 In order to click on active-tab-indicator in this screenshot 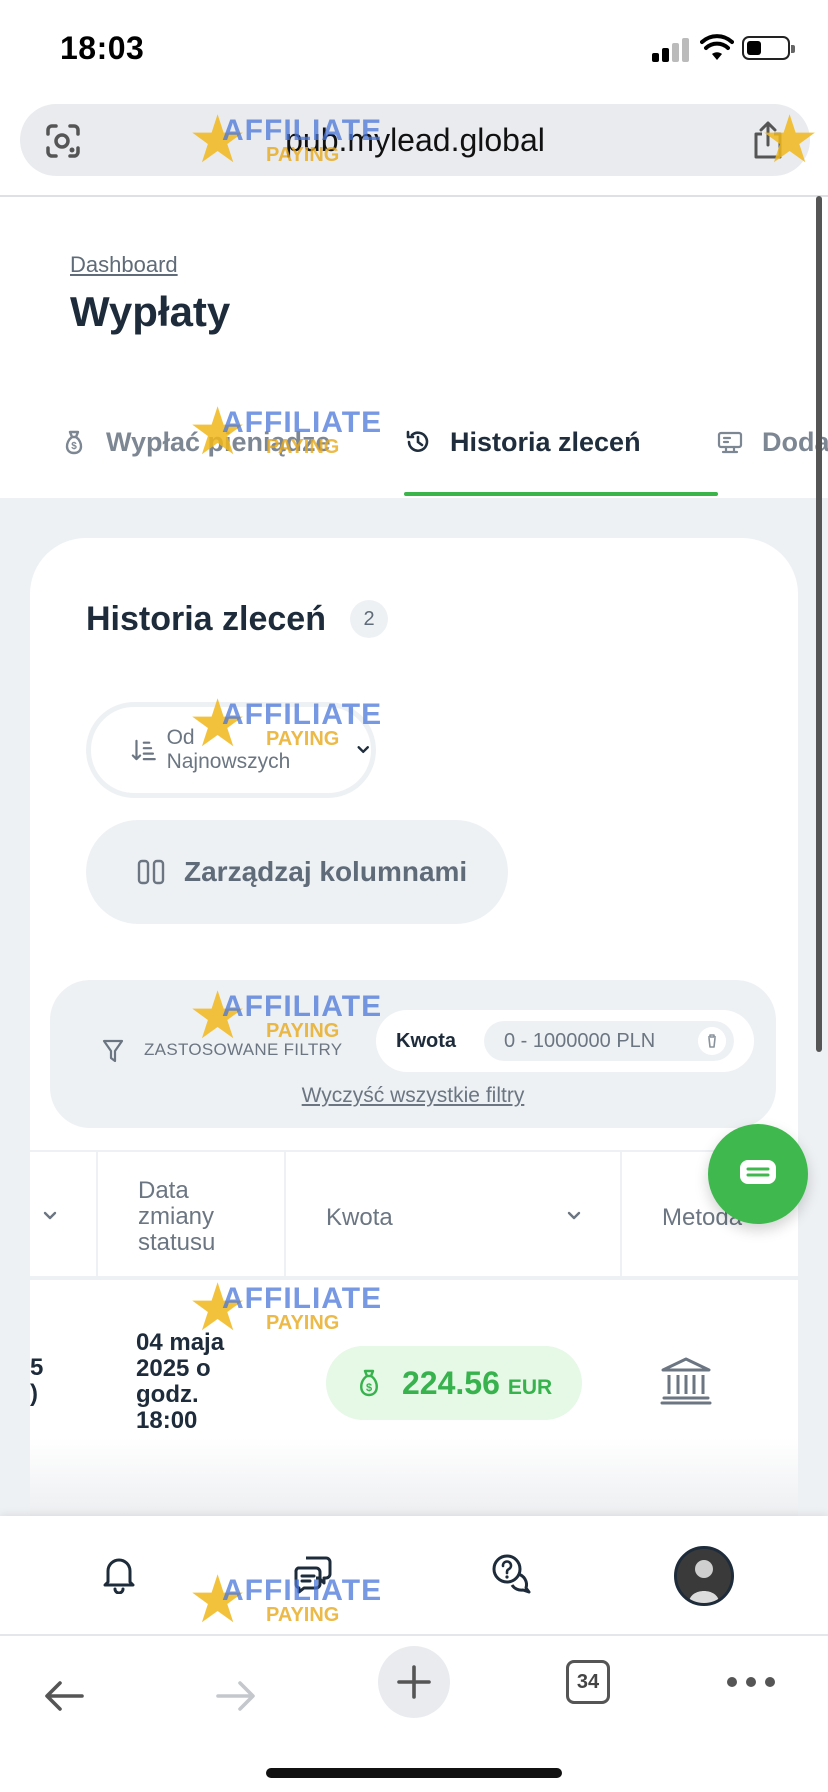, I will do `click(561, 494)`.